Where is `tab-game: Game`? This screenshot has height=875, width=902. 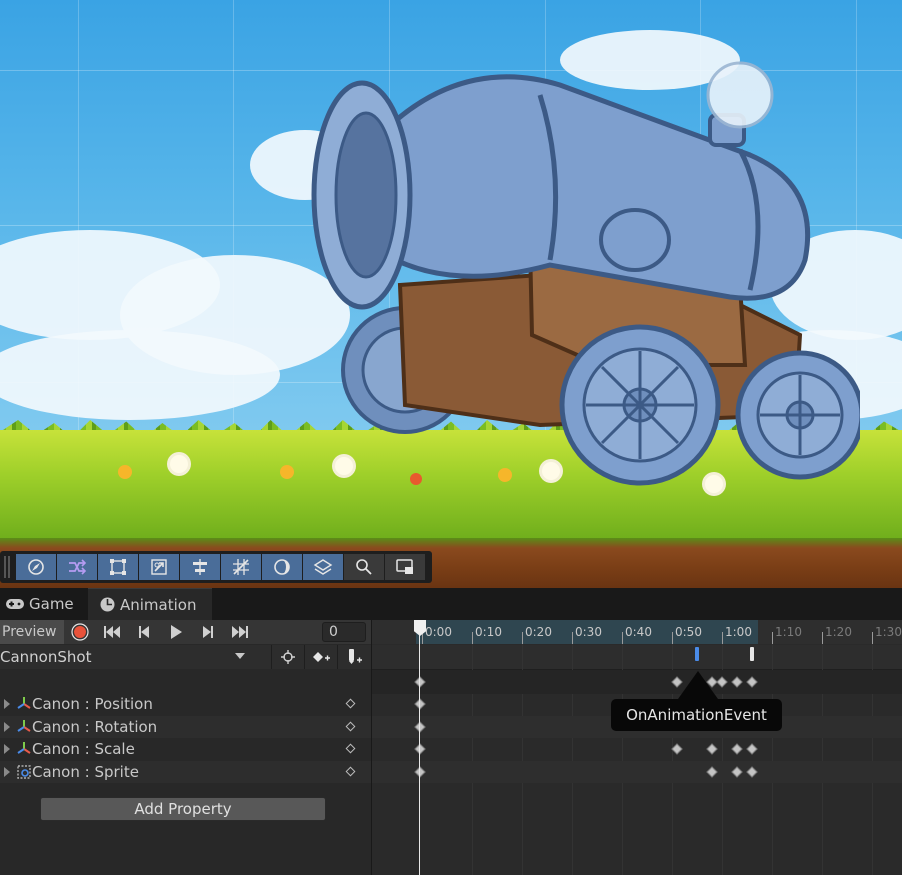
tab-game: Game is located at coordinates (40, 604).